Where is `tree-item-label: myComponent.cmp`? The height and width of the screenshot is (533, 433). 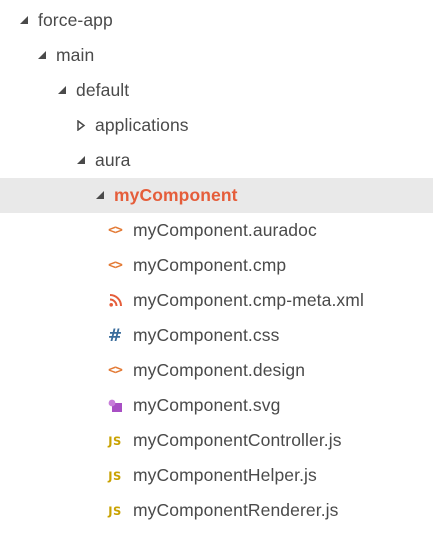
tree-item-label: myComponent.cmp is located at coordinates (210, 265).